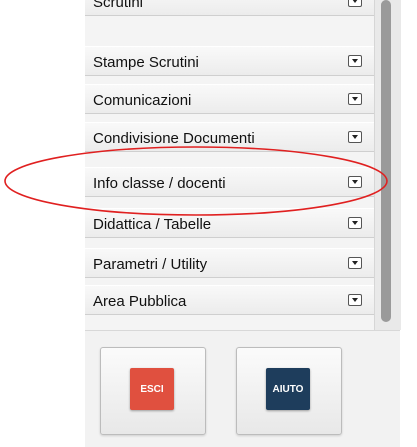 The height and width of the screenshot is (447, 417). What do you see at coordinates (174, 138) in the screenshot?
I see `menu-item-label: Condivisione Documenti` at bounding box center [174, 138].